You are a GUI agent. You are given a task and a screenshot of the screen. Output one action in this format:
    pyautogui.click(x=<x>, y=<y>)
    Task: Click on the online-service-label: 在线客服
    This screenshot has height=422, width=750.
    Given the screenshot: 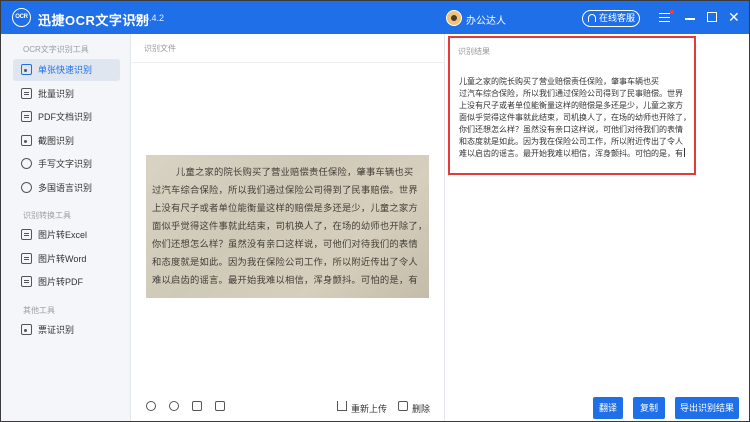 What is the action you would take?
    pyautogui.click(x=617, y=18)
    